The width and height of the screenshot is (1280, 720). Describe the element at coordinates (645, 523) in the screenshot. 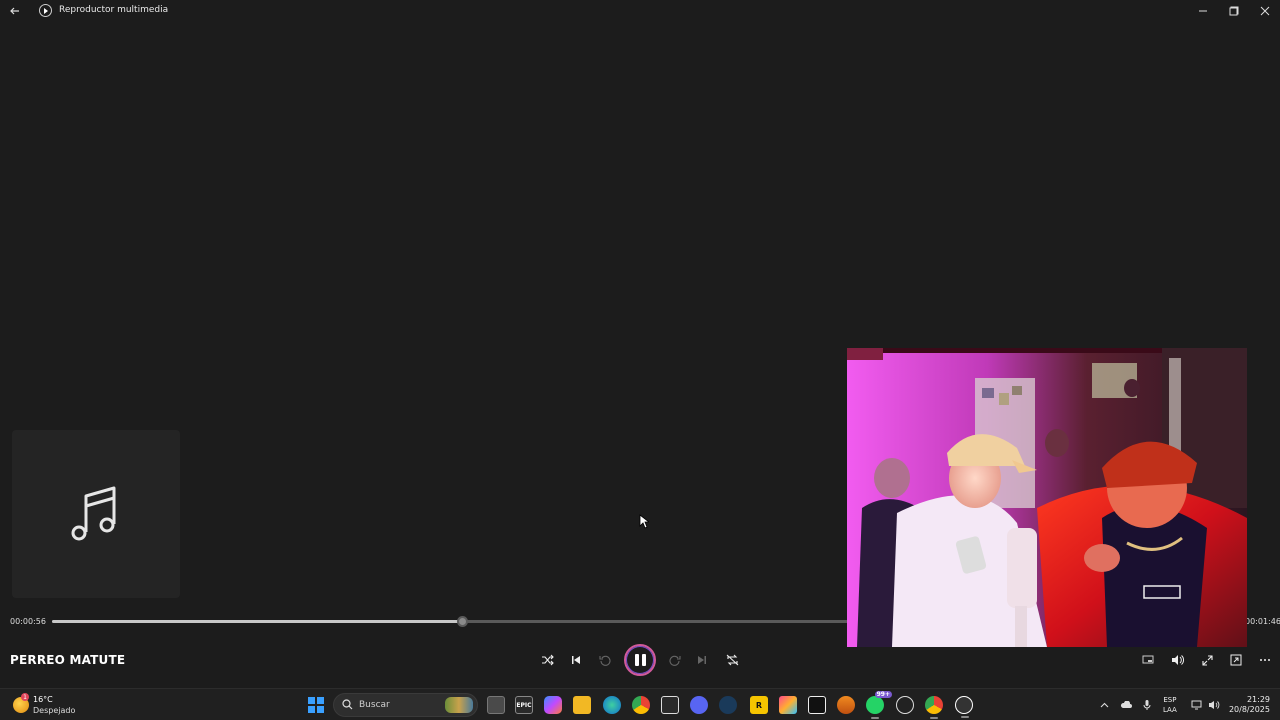

I see `mouse-cursor-icon` at that location.